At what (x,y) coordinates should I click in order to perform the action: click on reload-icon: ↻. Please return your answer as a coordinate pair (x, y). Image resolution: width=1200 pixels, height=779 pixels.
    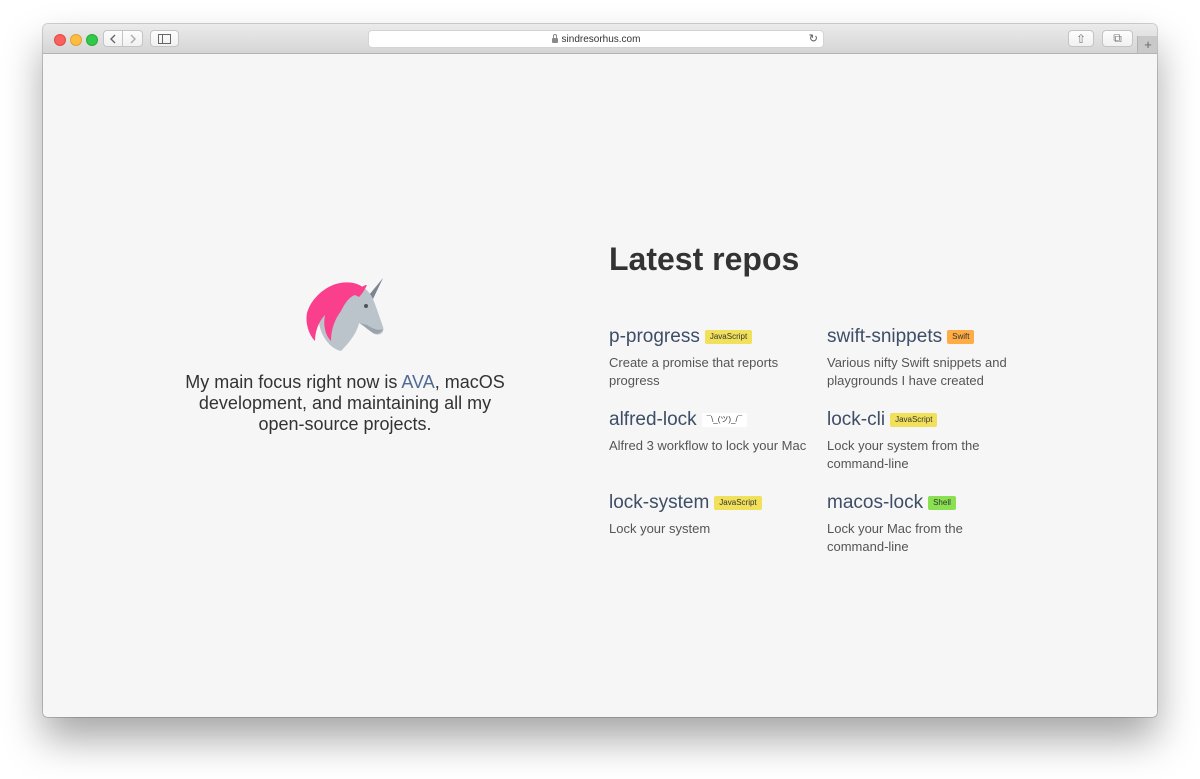
    Looking at the image, I should click on (813, 38).